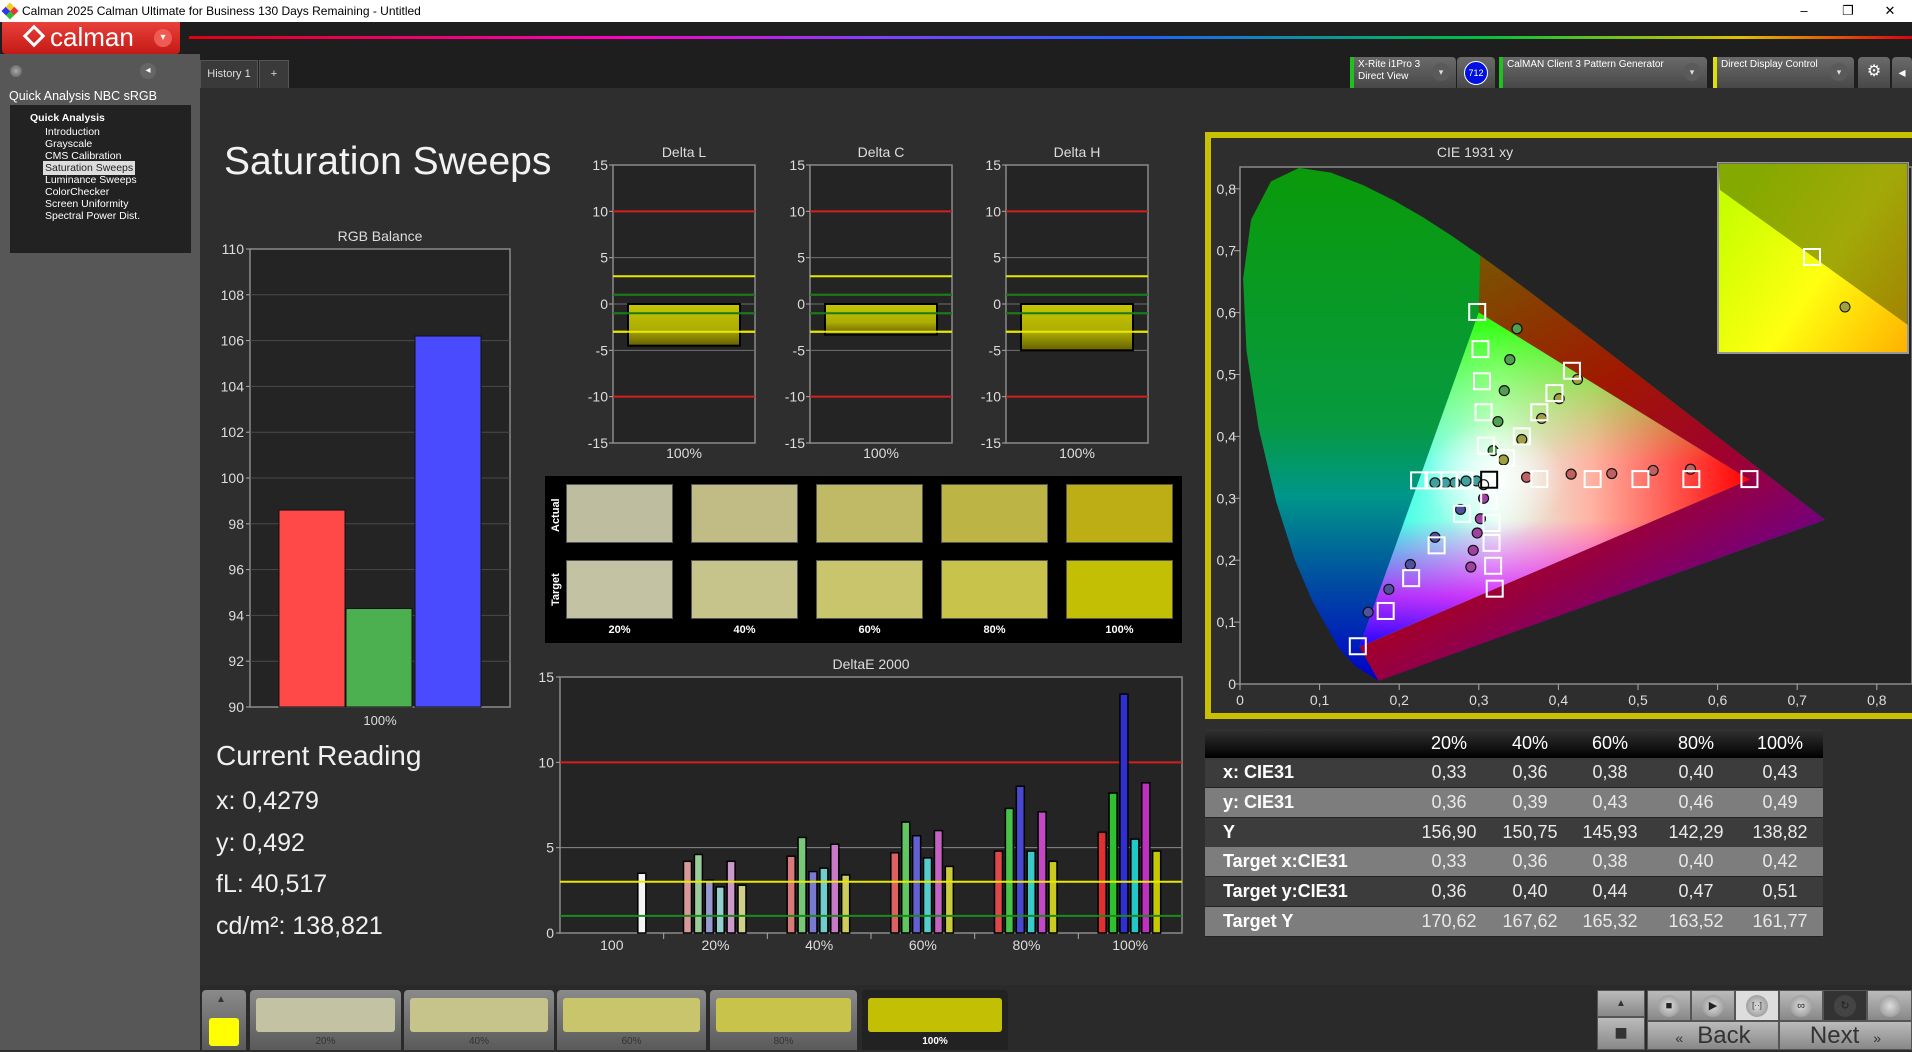 This screenshot has height=1052, width=1912. What do you see at coordinates (612, 945) in the screenshot?
I see `x-tick-label: 100` at bounding box center [612, 945].